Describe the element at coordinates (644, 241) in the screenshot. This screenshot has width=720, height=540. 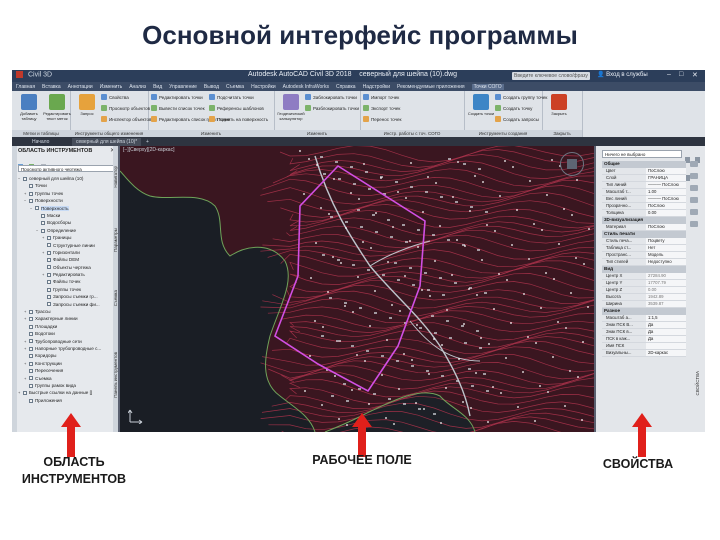
I see `property-row: Стиль печа... Поцвету` at that location.